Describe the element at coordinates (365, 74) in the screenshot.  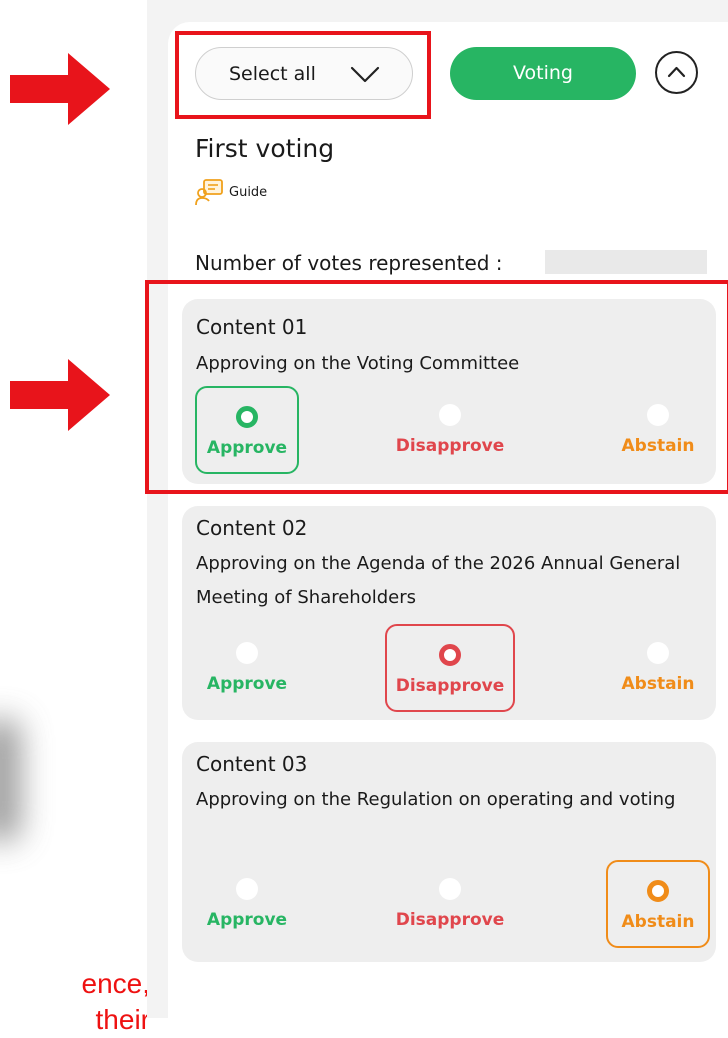
I see `chevron-down-icon` at that location.